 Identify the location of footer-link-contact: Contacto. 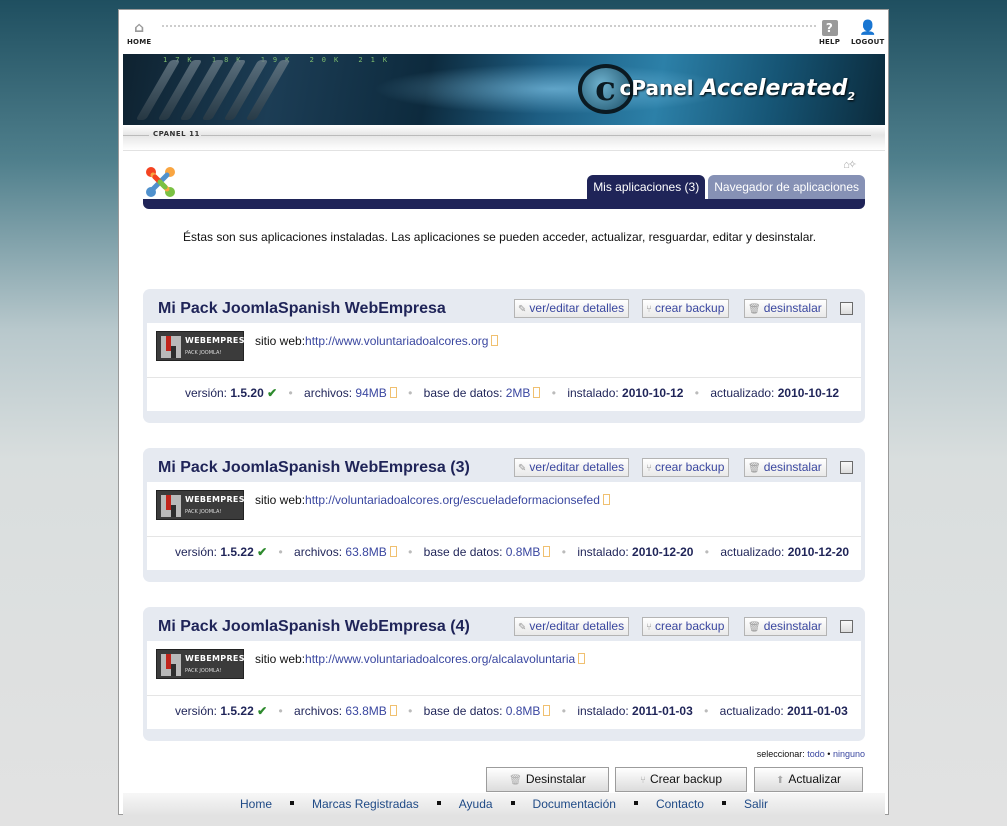
(680, 804).